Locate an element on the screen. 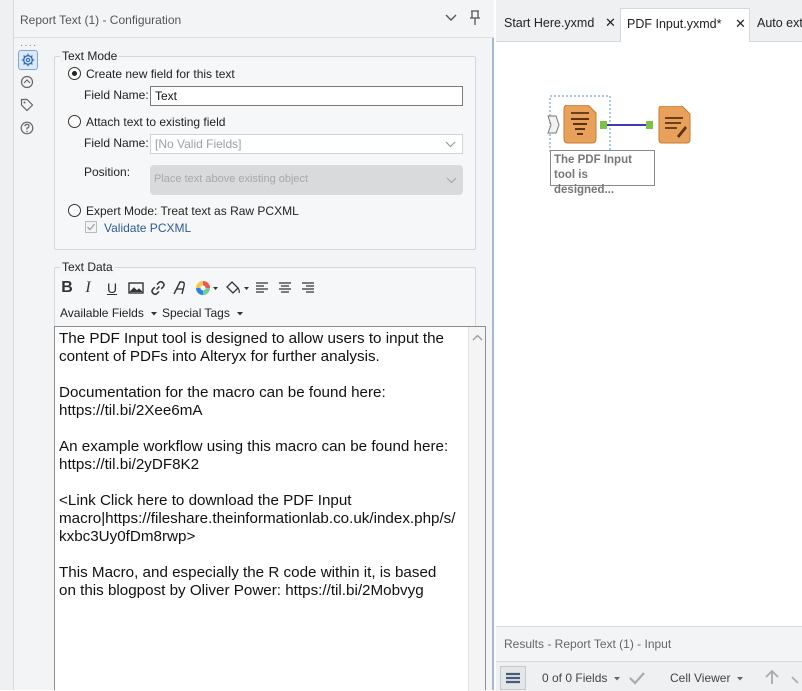  tab-start-here: Start Here.yxmd ✕ is located at coordinates (559, 25).